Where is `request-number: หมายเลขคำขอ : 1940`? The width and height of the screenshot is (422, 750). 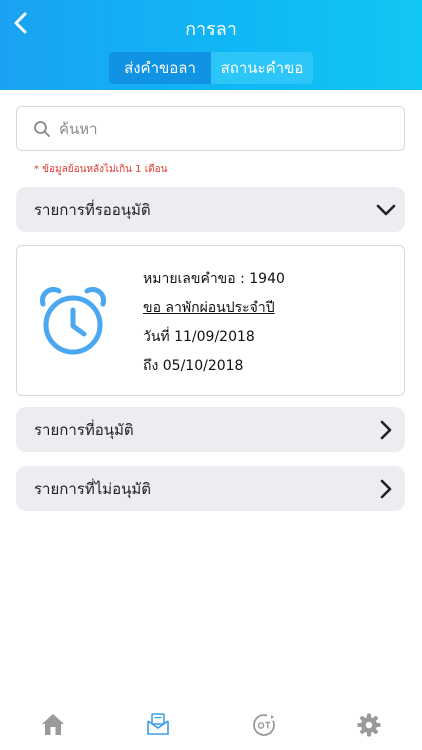
request-number: หมายเลขคำขอ : 1940 is located at coordinates (214, 279).